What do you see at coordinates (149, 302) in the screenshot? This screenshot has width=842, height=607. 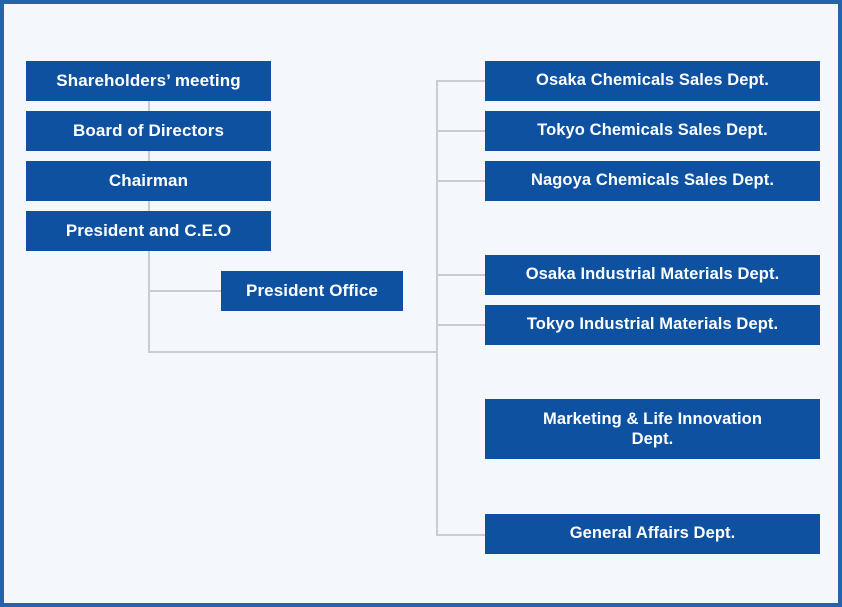 I see `connector-president-trunk` at bounding box center [149, 302].